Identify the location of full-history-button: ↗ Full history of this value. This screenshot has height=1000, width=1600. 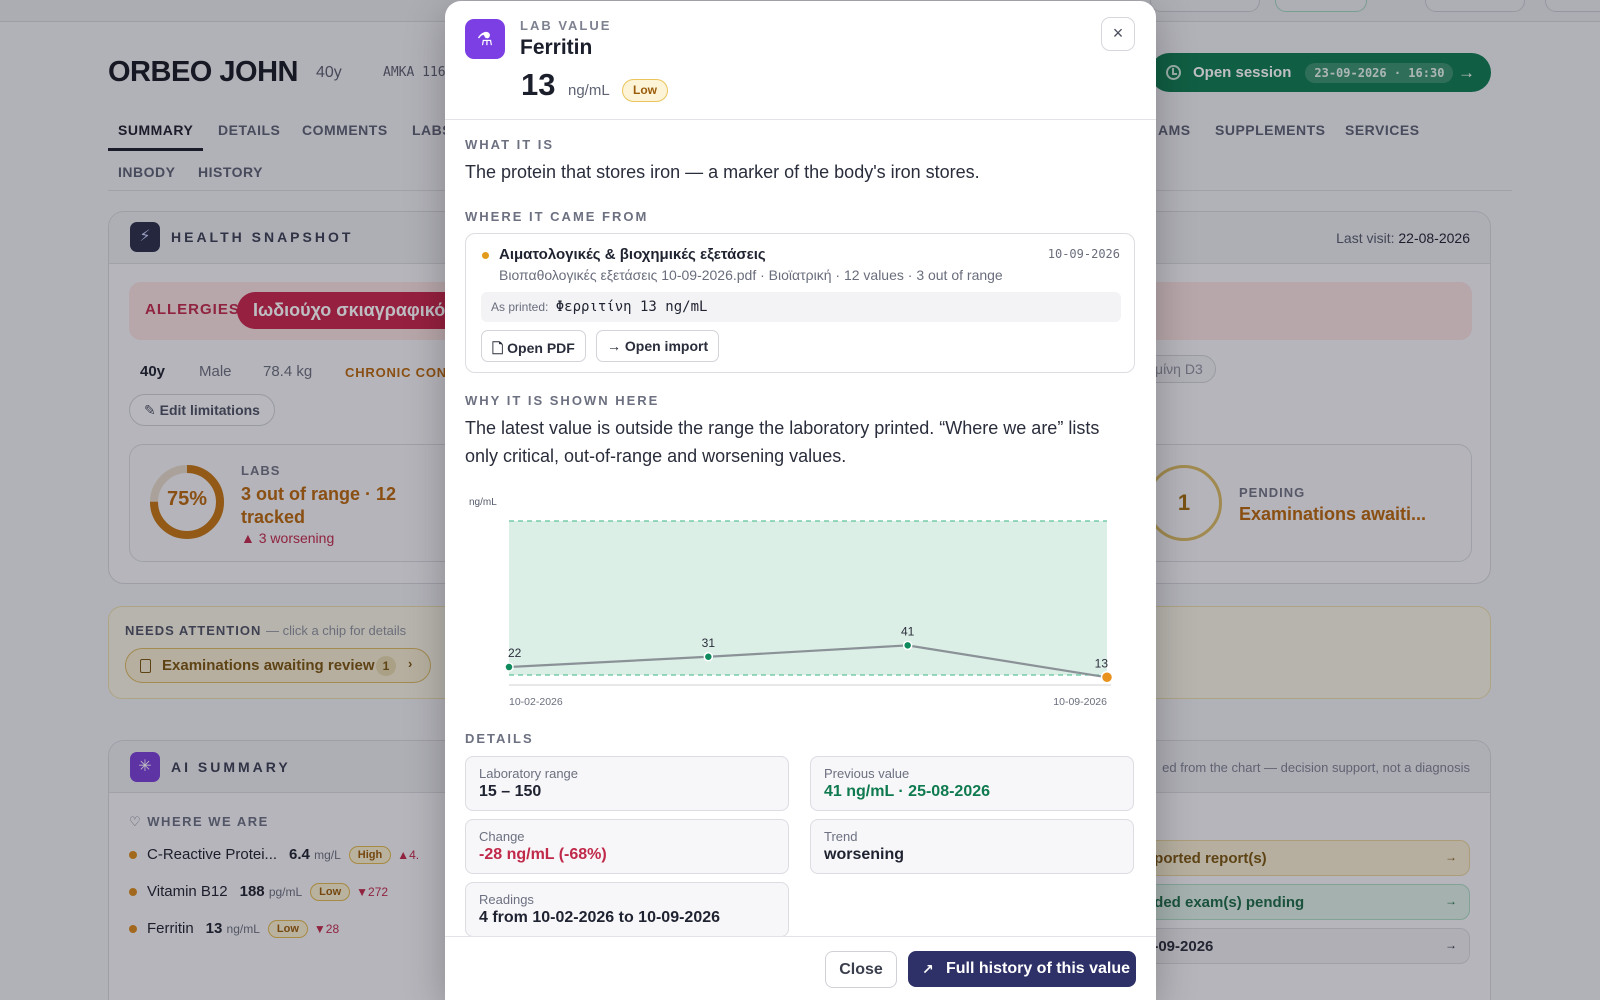
(1022, 969).